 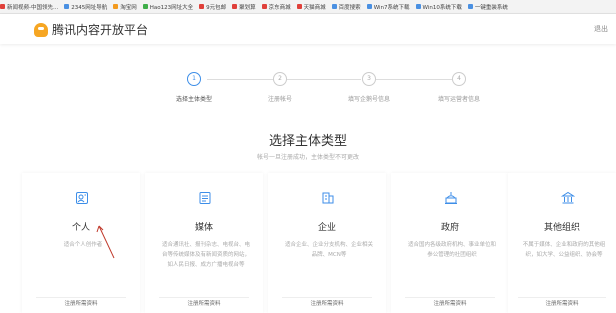 I want to click on step-label: 选择主体类型, so click(x=193, y=99).